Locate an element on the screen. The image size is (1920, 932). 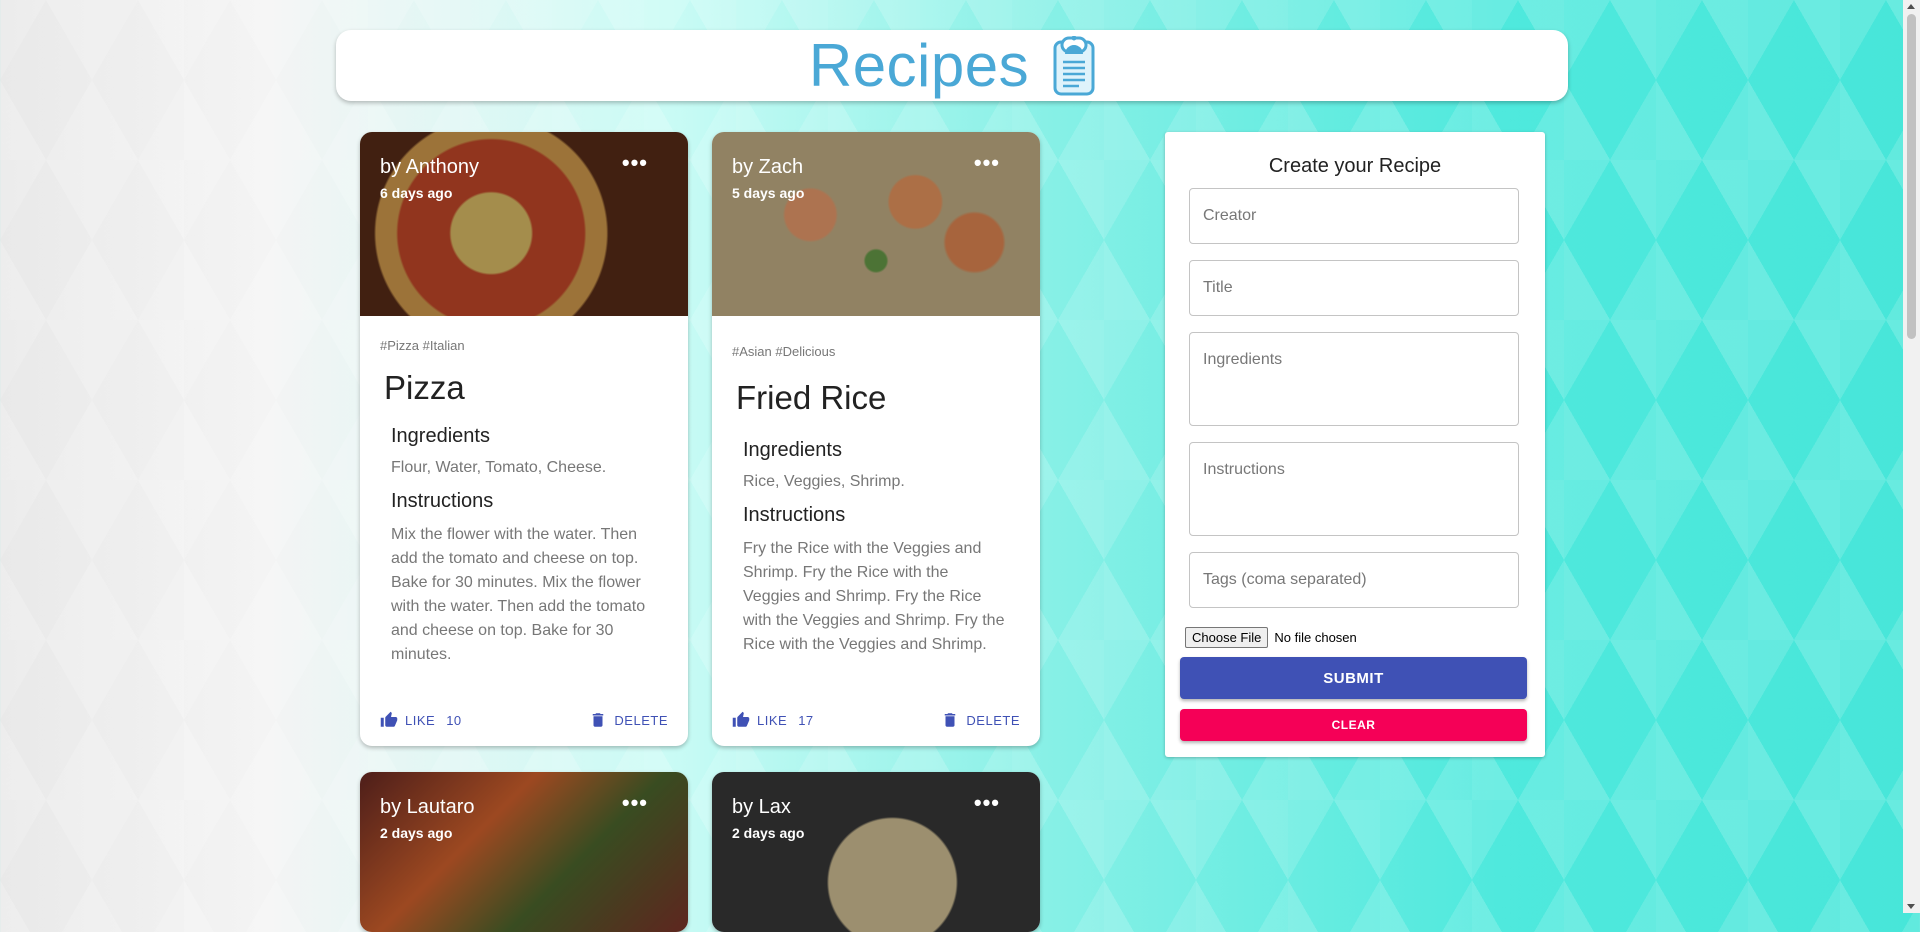
recipe-title: Fried Rice is located at coordinates (811, 397).